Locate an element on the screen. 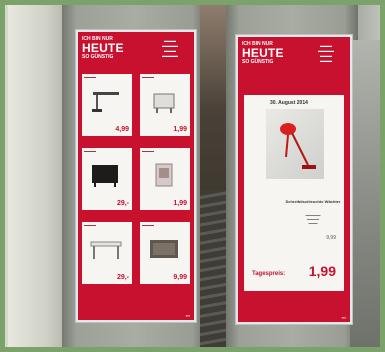  product-photo is located at coordinates (295, 144).